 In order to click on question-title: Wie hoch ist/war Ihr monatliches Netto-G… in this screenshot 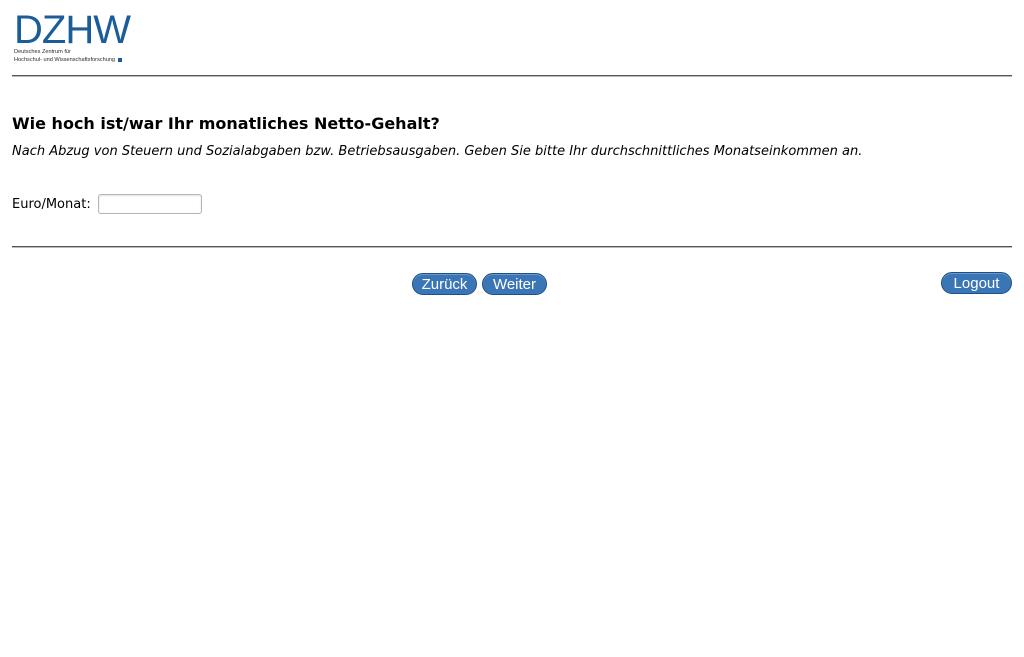, I will do `click(226, 123)`.